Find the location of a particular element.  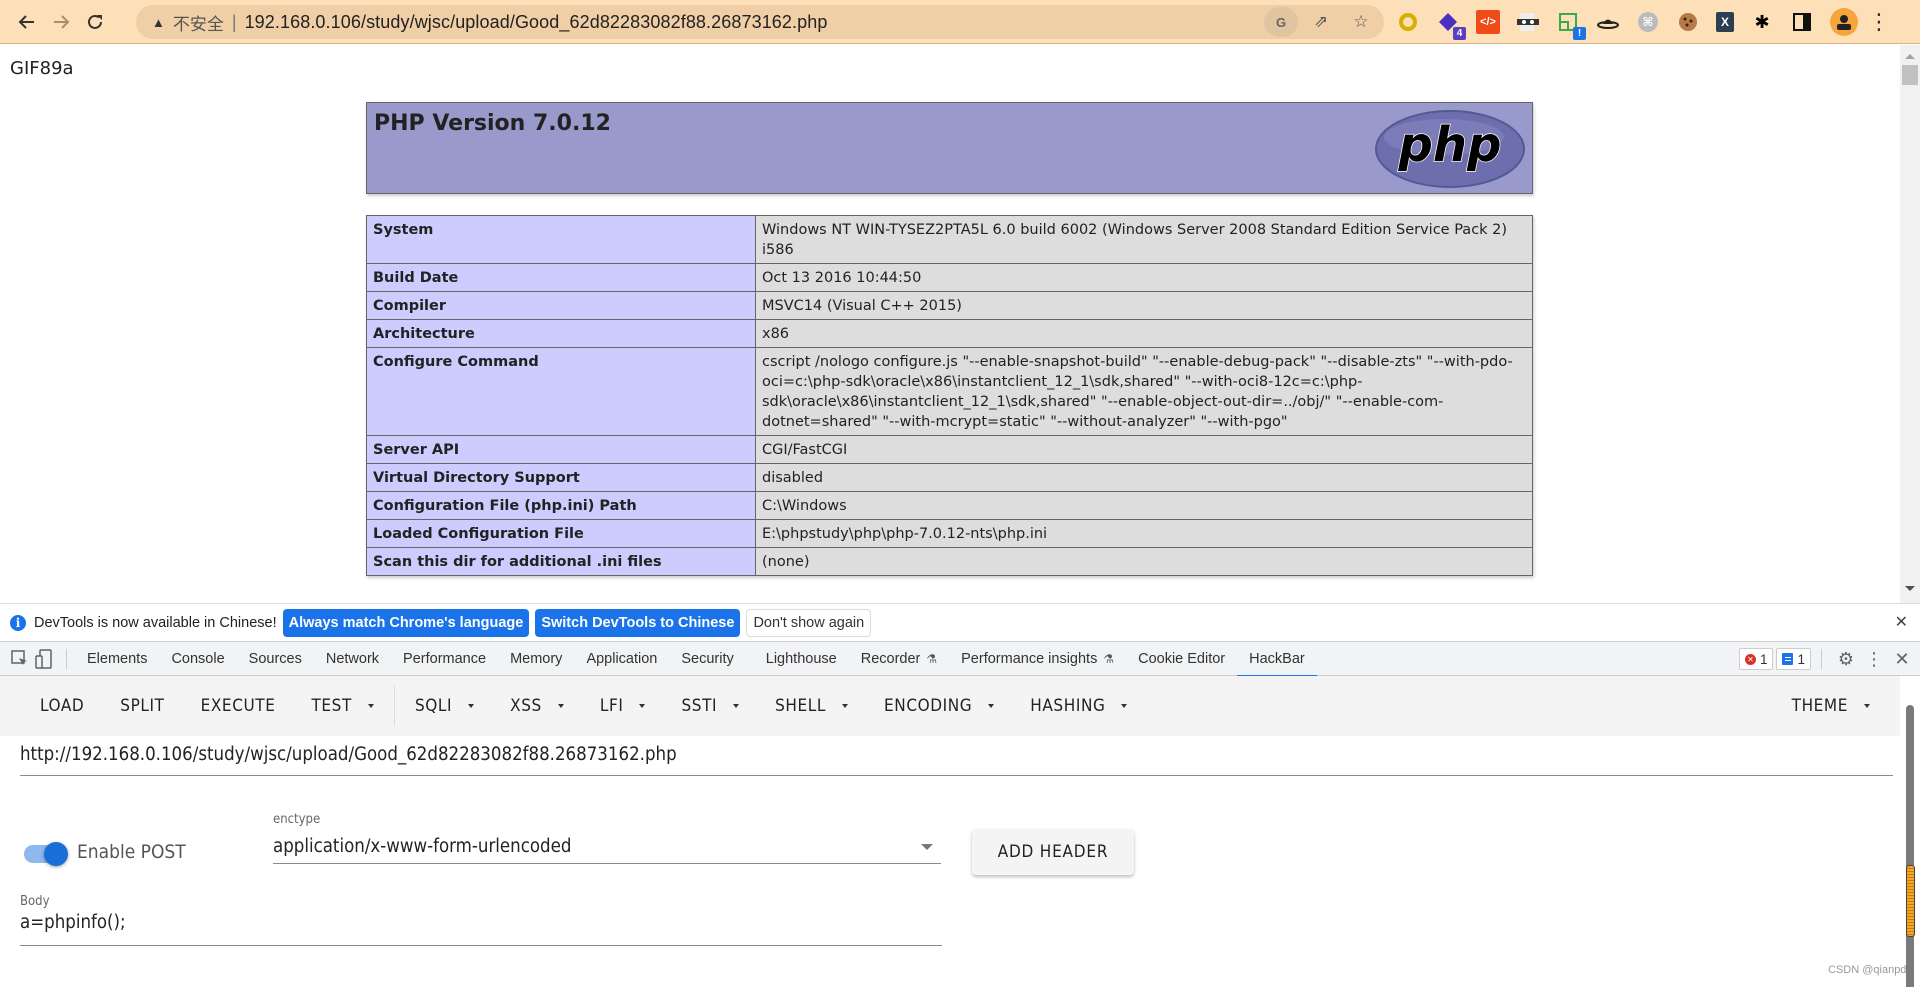

ssti-menu-button: SSTI is located at coordinates (710, 706).